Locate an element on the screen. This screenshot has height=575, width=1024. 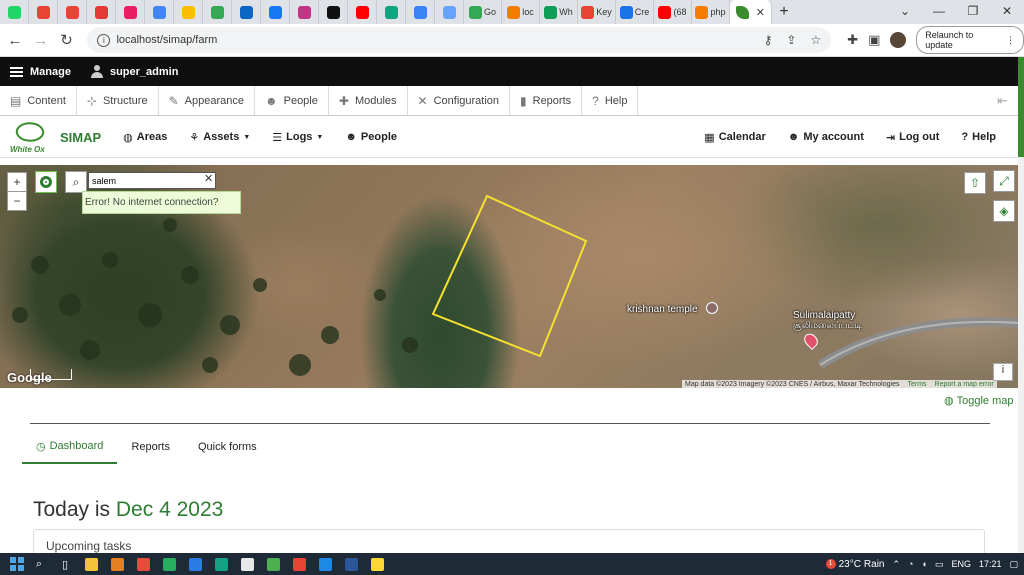
site-info-icon: i is located at coordinates (104, 40).